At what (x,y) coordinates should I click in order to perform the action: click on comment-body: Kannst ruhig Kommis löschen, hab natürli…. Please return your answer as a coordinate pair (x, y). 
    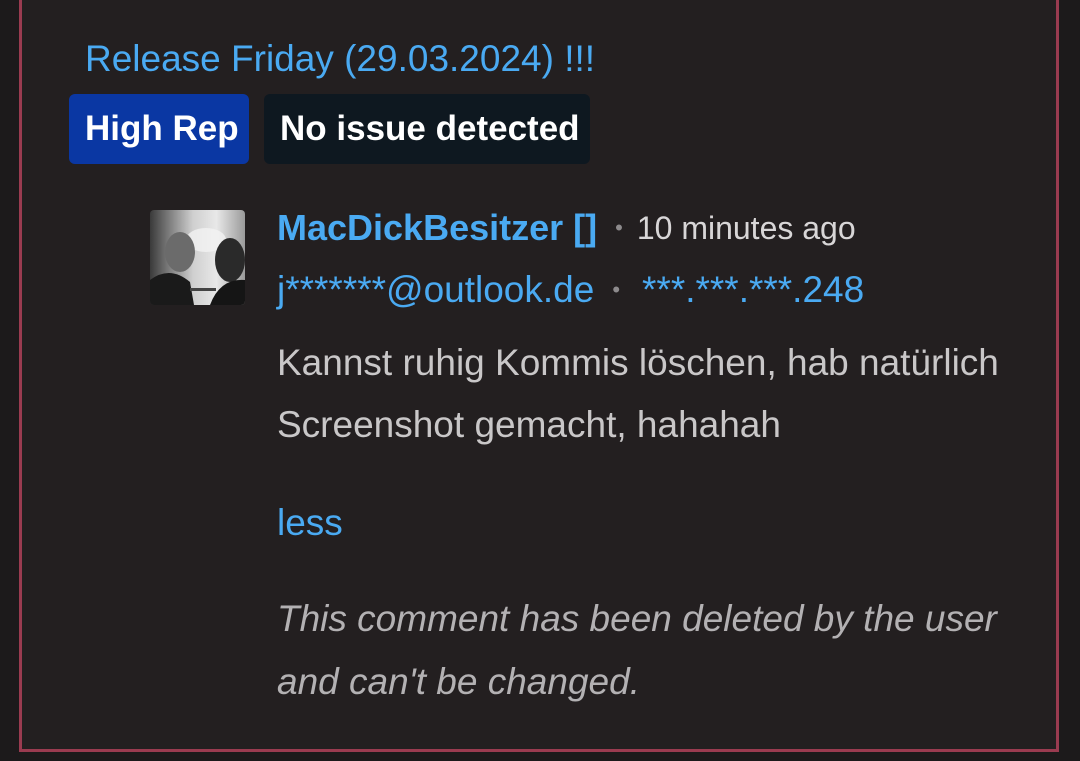
    Looking at the image, I should click on (638, 393).